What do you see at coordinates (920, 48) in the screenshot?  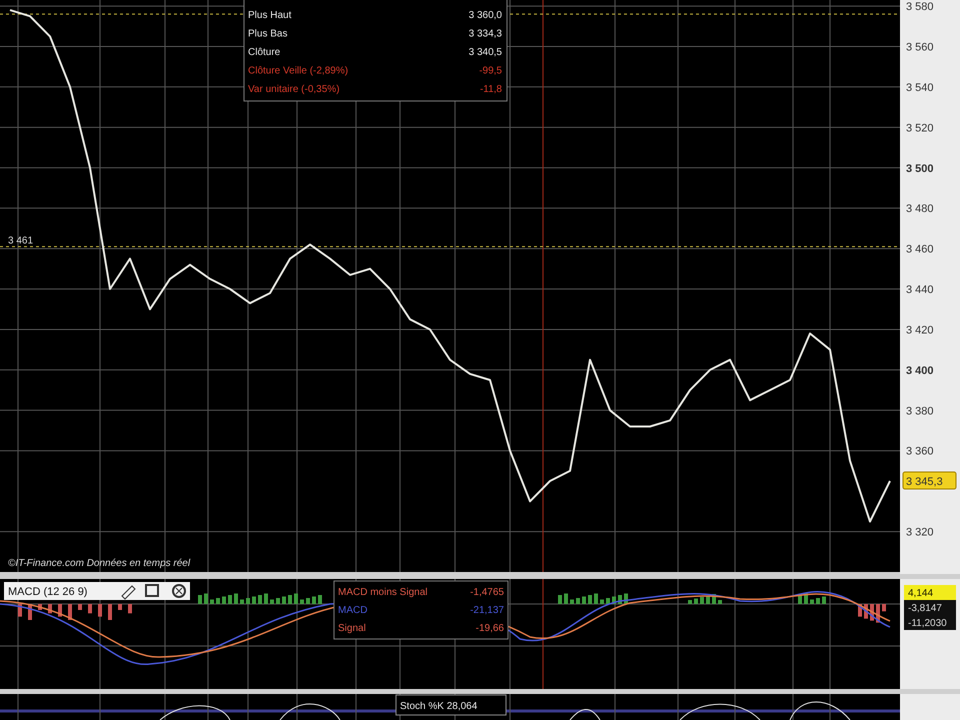 I see `y-axis-label: 3 560` at bounding box center [920, 48].